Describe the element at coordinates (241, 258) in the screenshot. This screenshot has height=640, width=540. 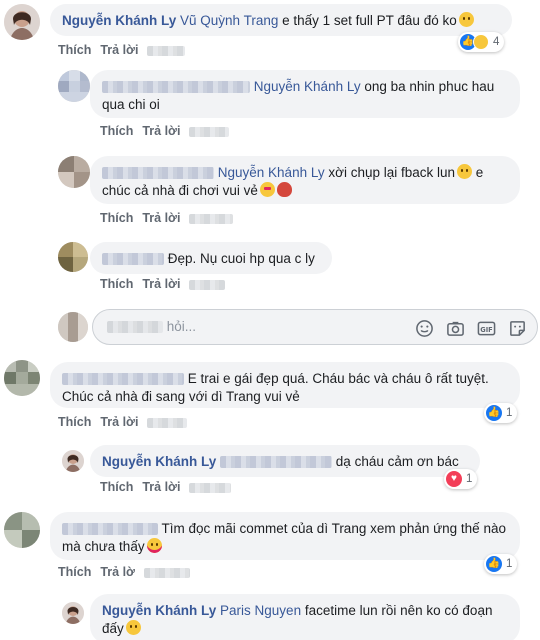
I see `comment-text: Đẹp. Nụ cuoi hp qua c ly` at that location.